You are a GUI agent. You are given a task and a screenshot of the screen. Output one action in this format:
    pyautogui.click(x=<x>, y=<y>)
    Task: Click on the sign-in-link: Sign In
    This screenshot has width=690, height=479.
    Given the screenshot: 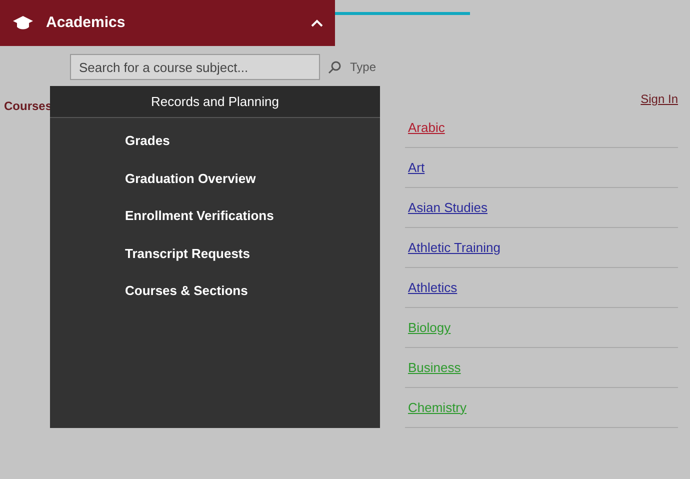 What is the action you would take?
    pyautogui.click(x=659, y=99)
    